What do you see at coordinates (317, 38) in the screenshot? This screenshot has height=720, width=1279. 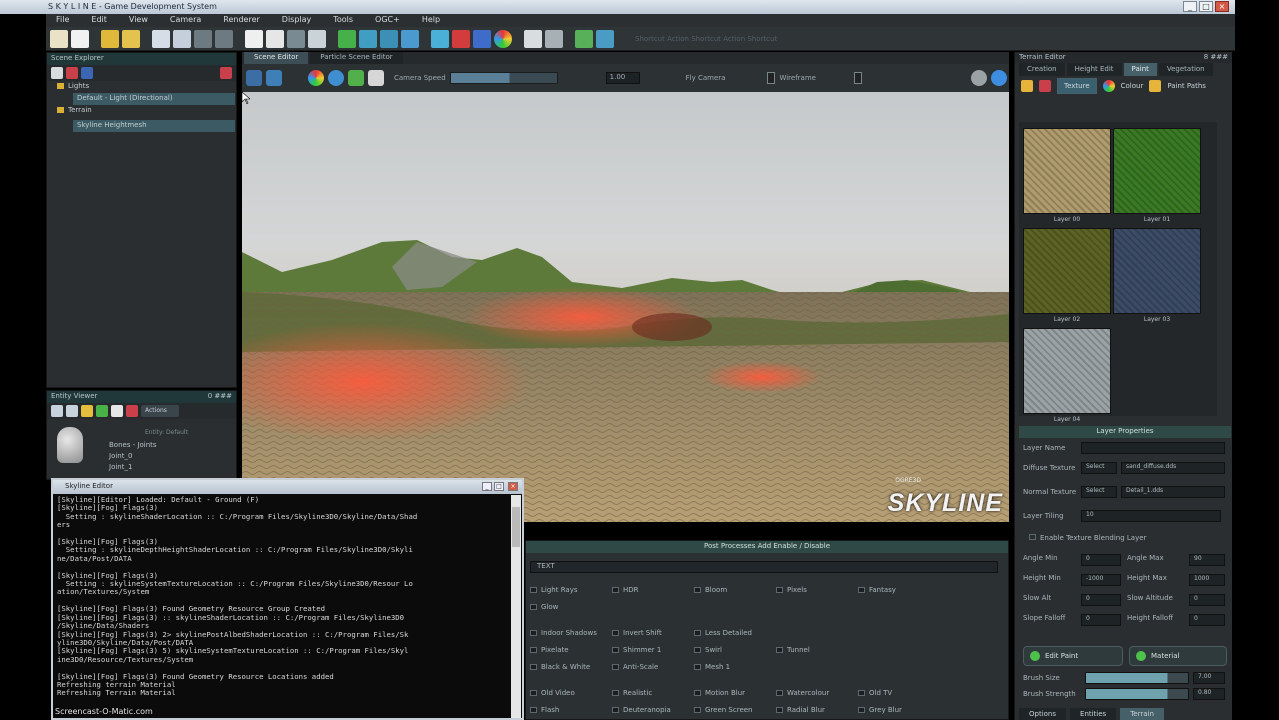 I see `move-icon` at bounding box center [317, 38].